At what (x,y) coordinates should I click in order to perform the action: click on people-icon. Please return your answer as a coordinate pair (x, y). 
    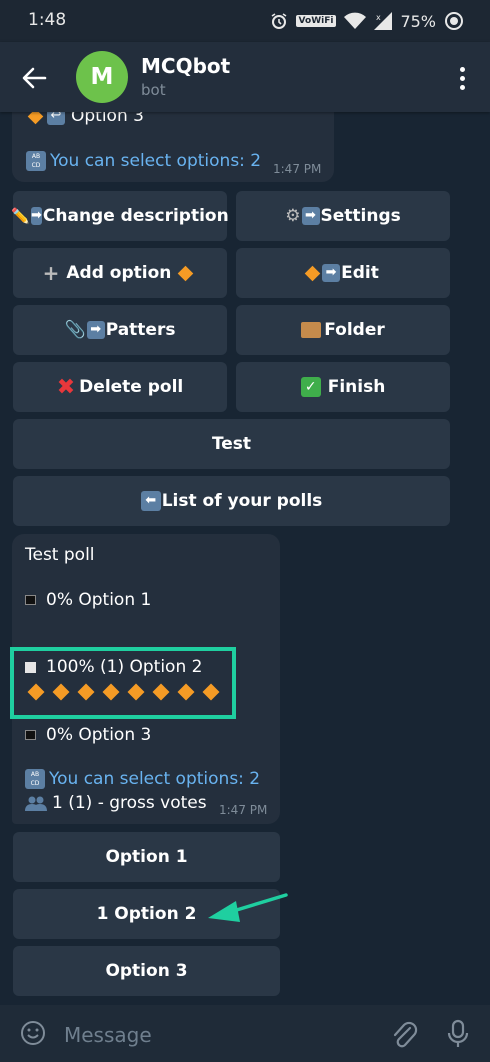
    Looking at the image, I should click on (36, 803).